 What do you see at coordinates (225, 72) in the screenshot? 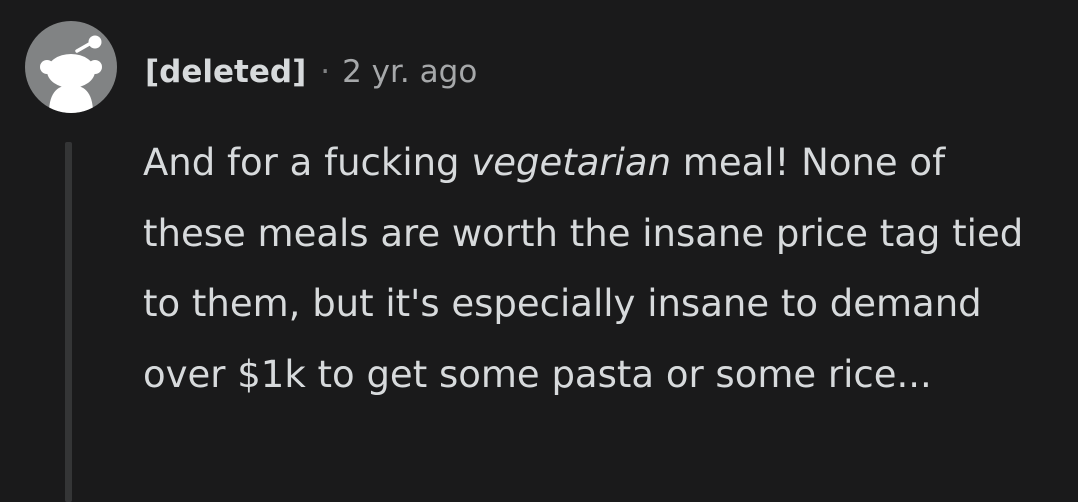
I see `author-username: [deleted]` at bounding box center [225, 72].